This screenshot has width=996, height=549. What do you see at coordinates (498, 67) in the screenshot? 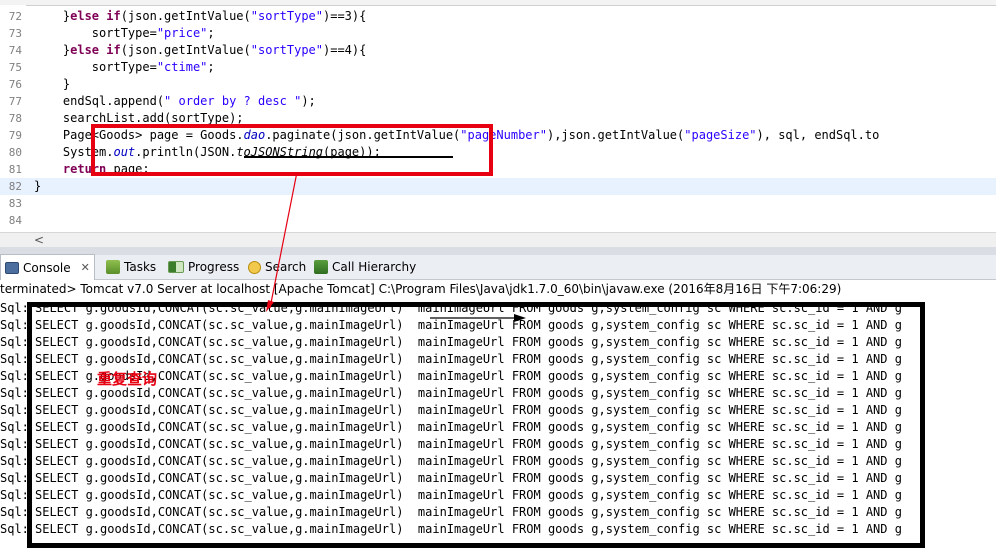
I see `code-line: 75 sortType="ctime";` at bounding box center [498, 67].